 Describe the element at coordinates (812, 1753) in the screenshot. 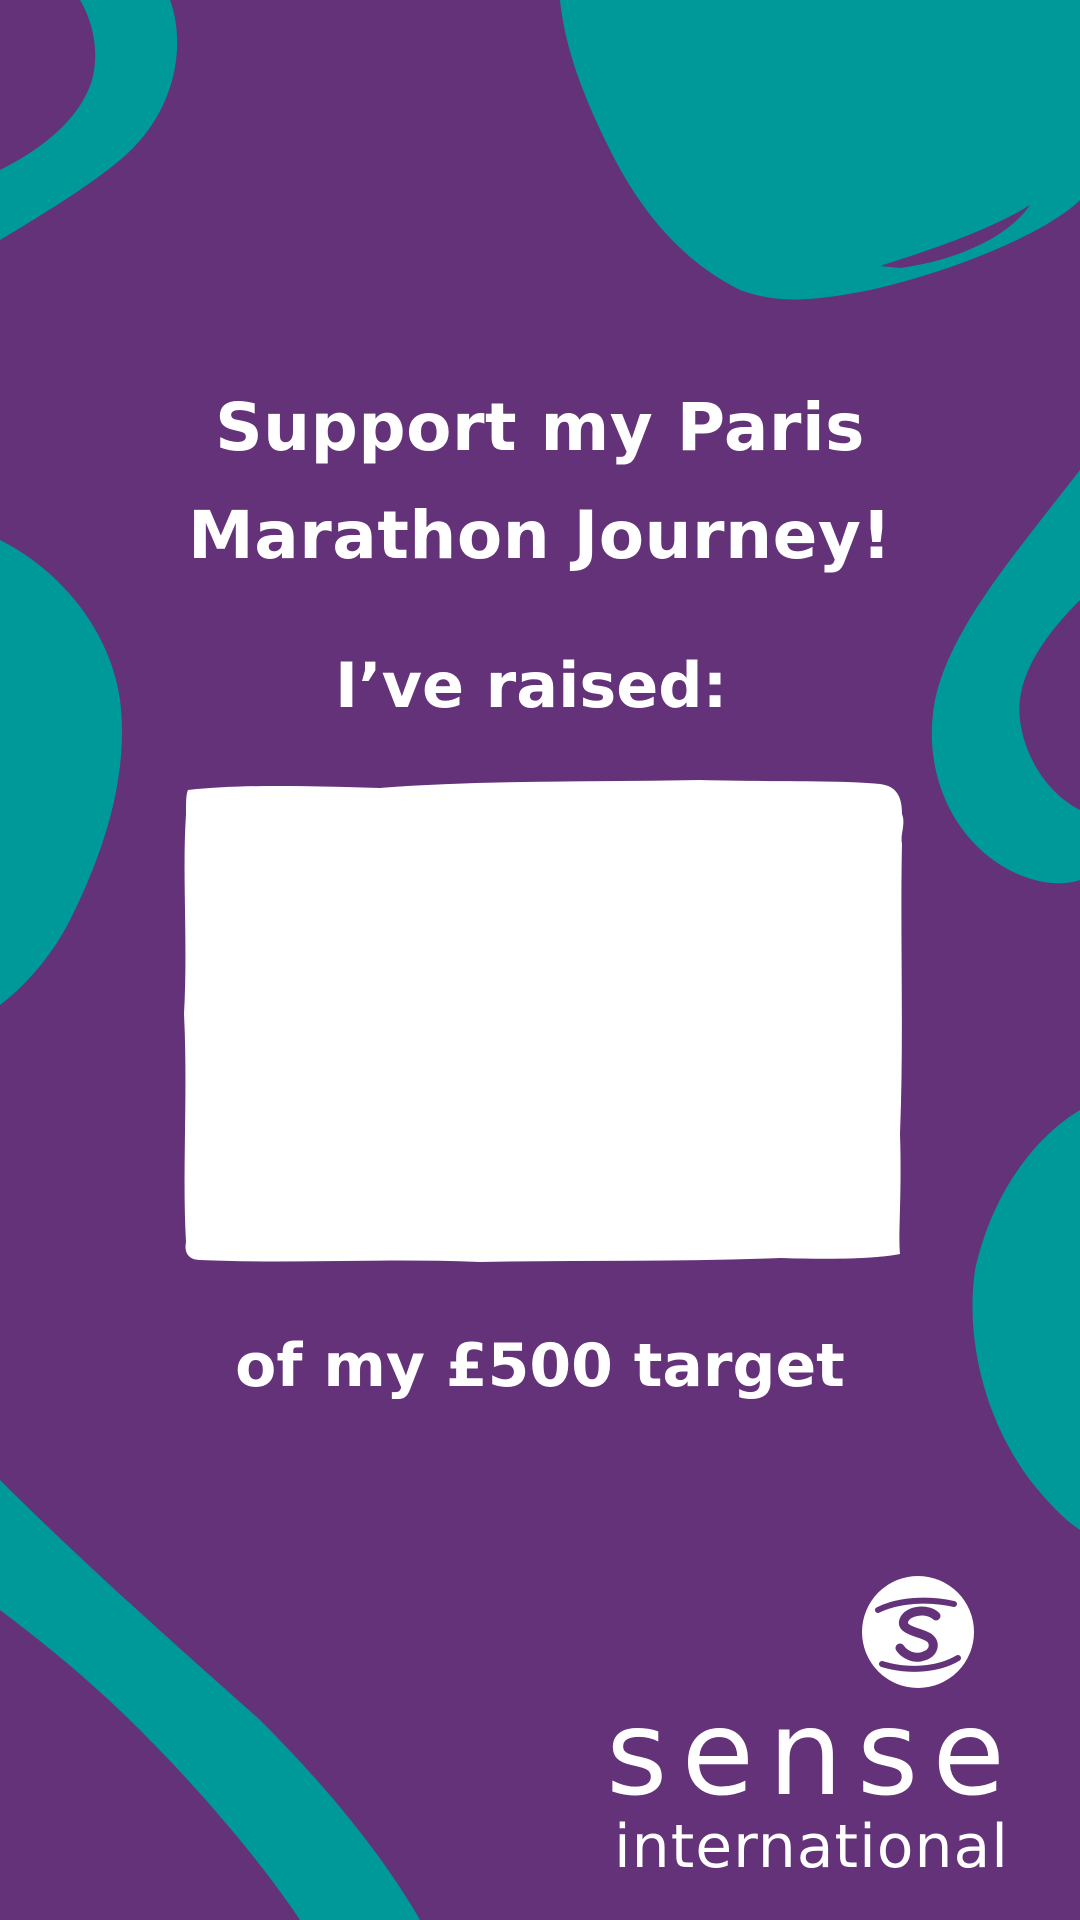

I see `logo-wordmark: sense` at that location.